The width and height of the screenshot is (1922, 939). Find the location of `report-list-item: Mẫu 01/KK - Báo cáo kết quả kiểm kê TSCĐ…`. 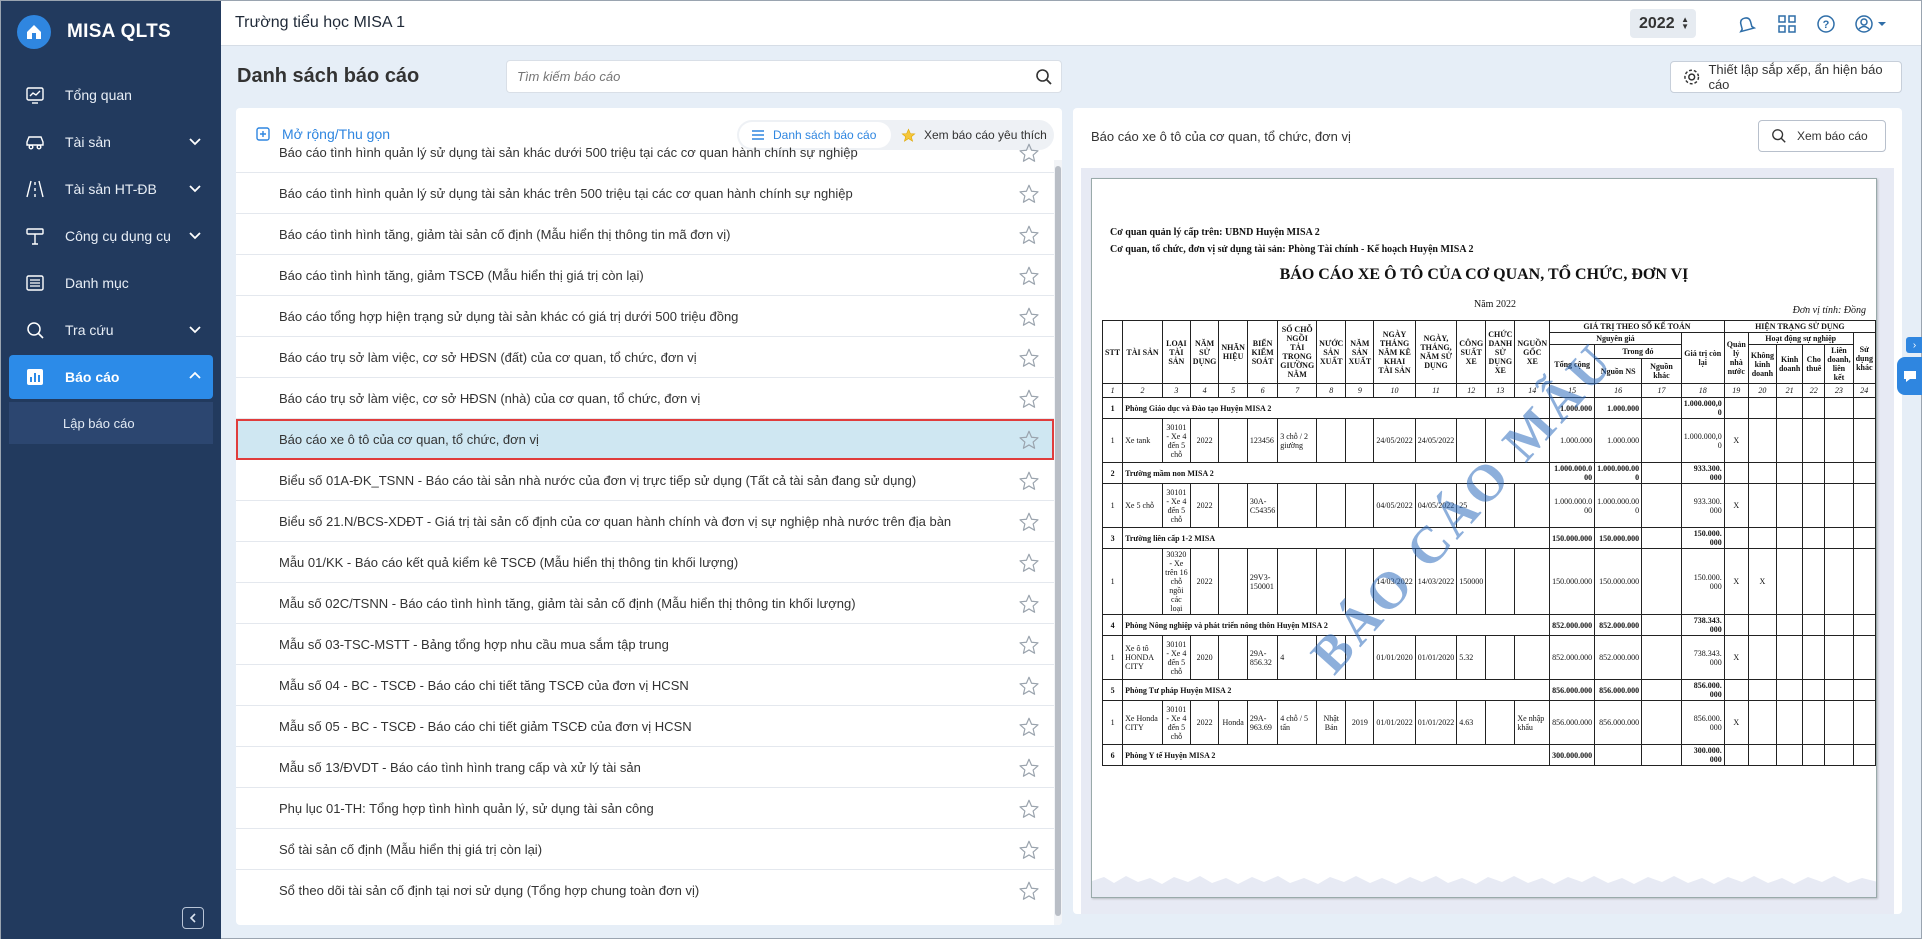

report-list-item: Mẫu 01/KK - Báo cáo kết quả kiểm kê TSCĐ… is located at coordinates (645, 562).